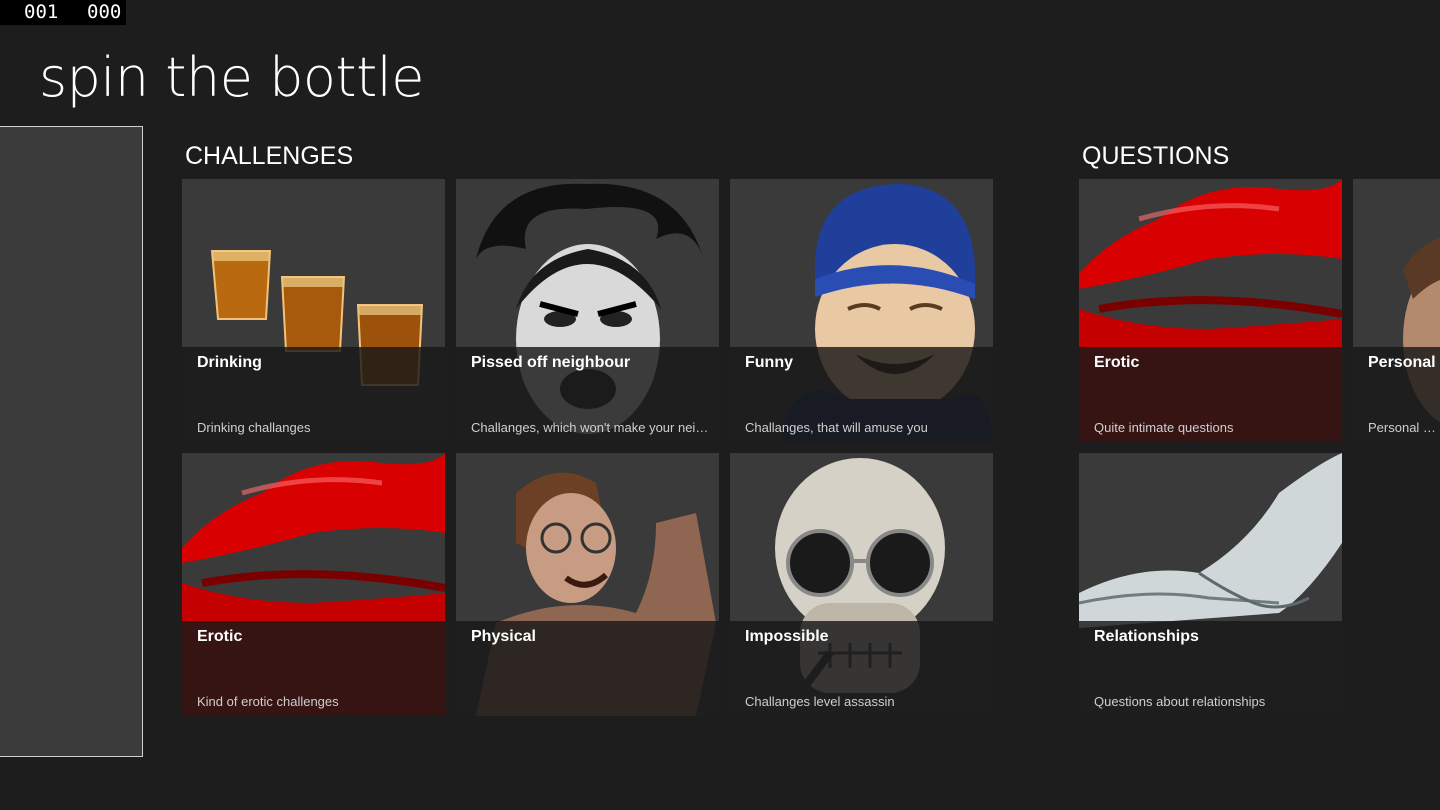 The image size is (1440, 810). I want to click on counter-right: 000, so click(104, 12).